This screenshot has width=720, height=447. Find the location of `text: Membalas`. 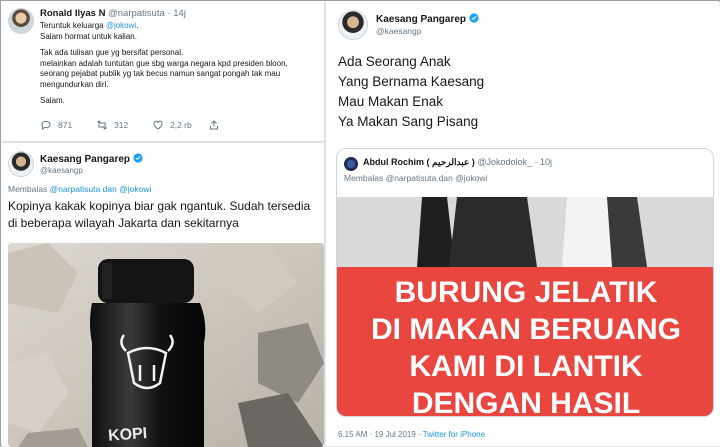

text: Membalas is located at coordinates (29, 189).